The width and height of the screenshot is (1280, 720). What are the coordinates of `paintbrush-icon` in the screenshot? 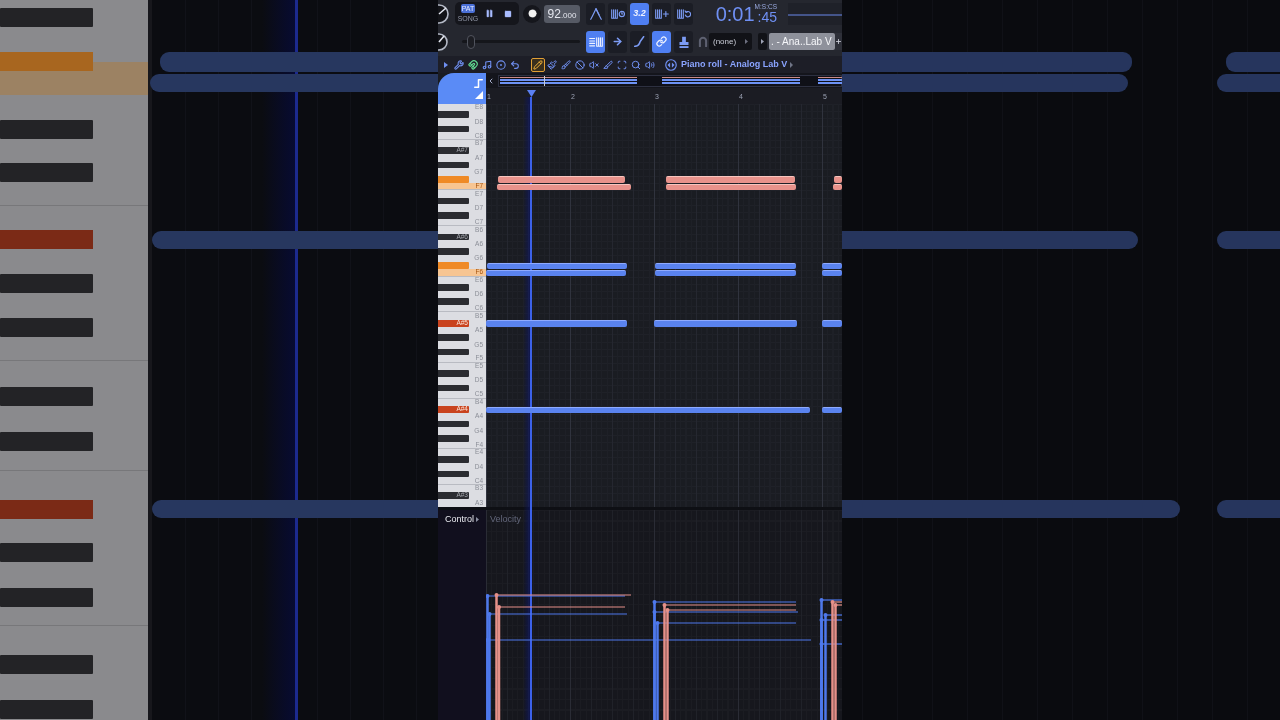 It's located at (552, 64).